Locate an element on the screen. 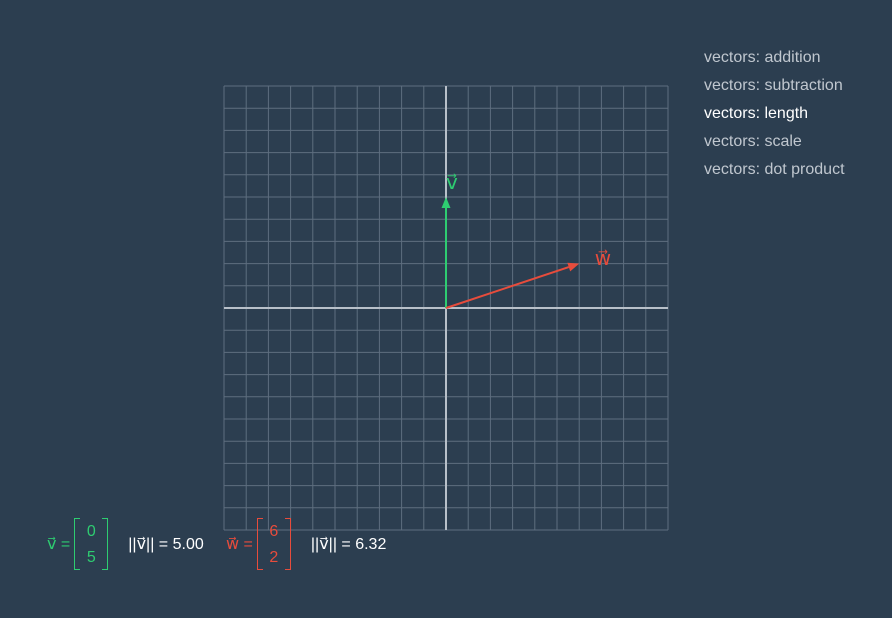 The width and height of the screenshot is (892, 618). vector-w-x-component: 6 is located at coordinates (274, 532).